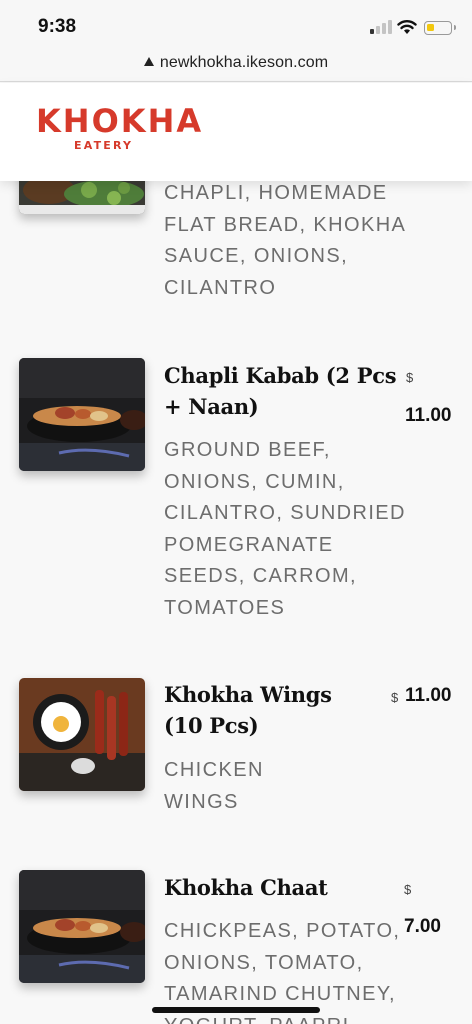 The image size is (472, 1024). I want to click on menu-item-price: 7.00, so click(422, 926).